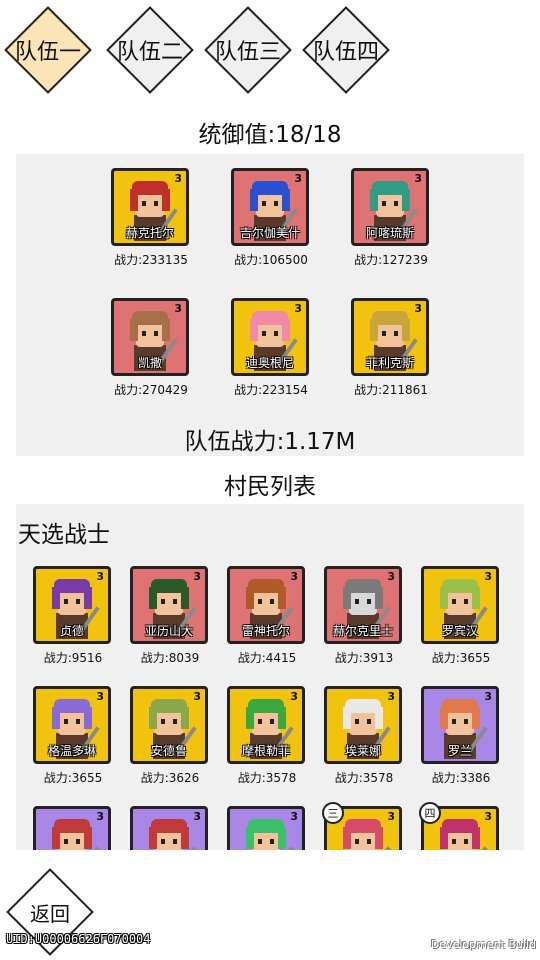 The image size is (540, 960). Describe the element at coordinates (269, 363) in the screenshot. I see `character-name: 迪奥根尼` at that location.